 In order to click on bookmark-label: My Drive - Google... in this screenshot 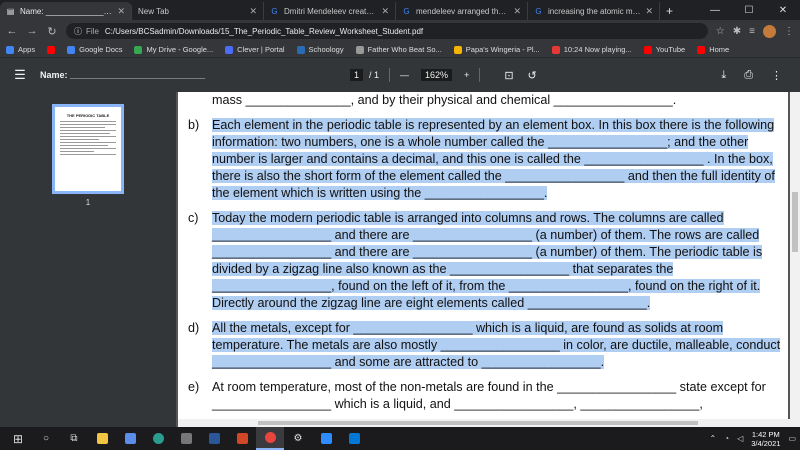, I will do `click(180, 49)`.